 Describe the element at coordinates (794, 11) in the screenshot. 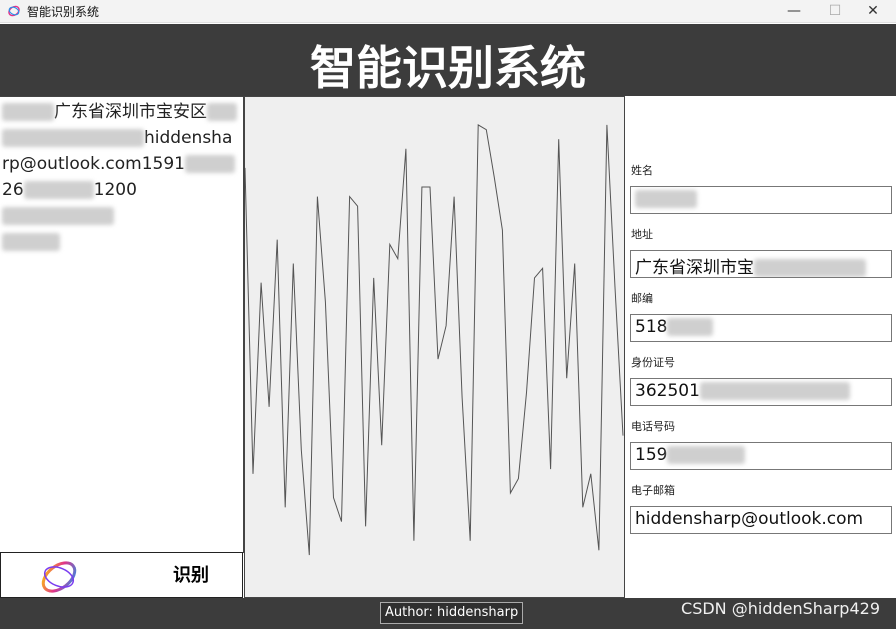

I see `minimize-button: —` at that location.